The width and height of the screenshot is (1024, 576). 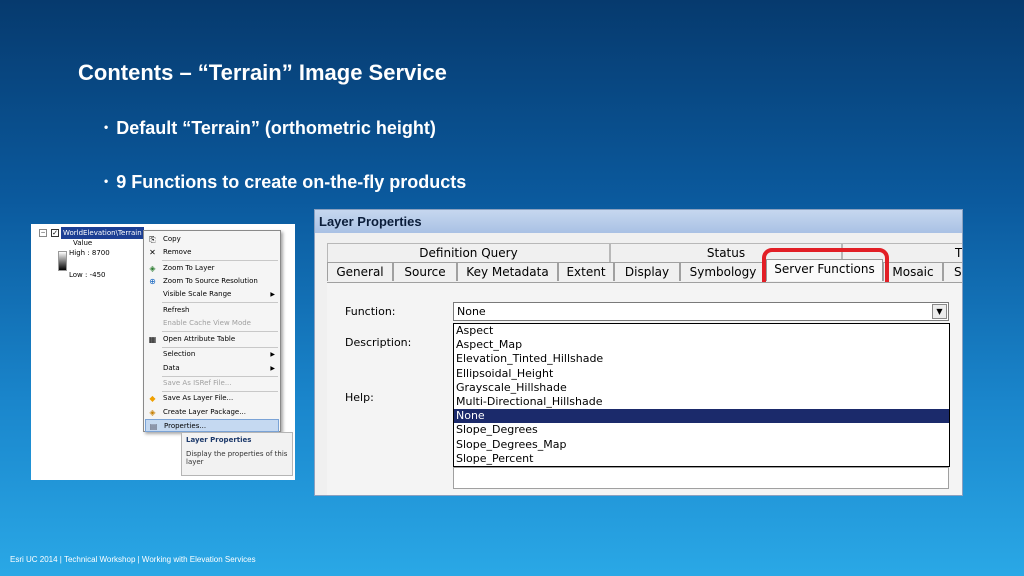 What do you see at coordinates (153, 426) in the screenshot?
I see `properties-icon: ▤` at bounding box center [153, 426].